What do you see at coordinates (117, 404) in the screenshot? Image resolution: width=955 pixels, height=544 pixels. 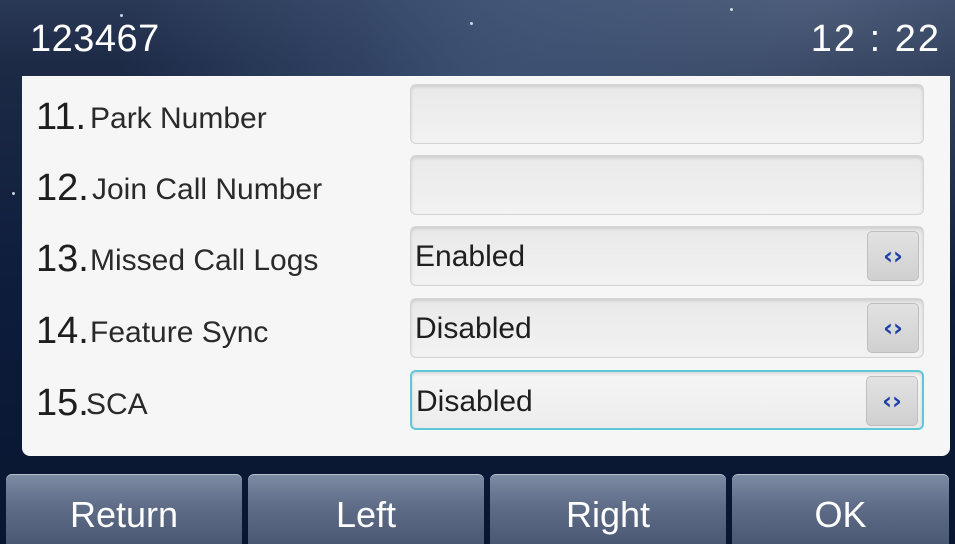 I see `row-label: SCA` at bounding box center [117, 404].